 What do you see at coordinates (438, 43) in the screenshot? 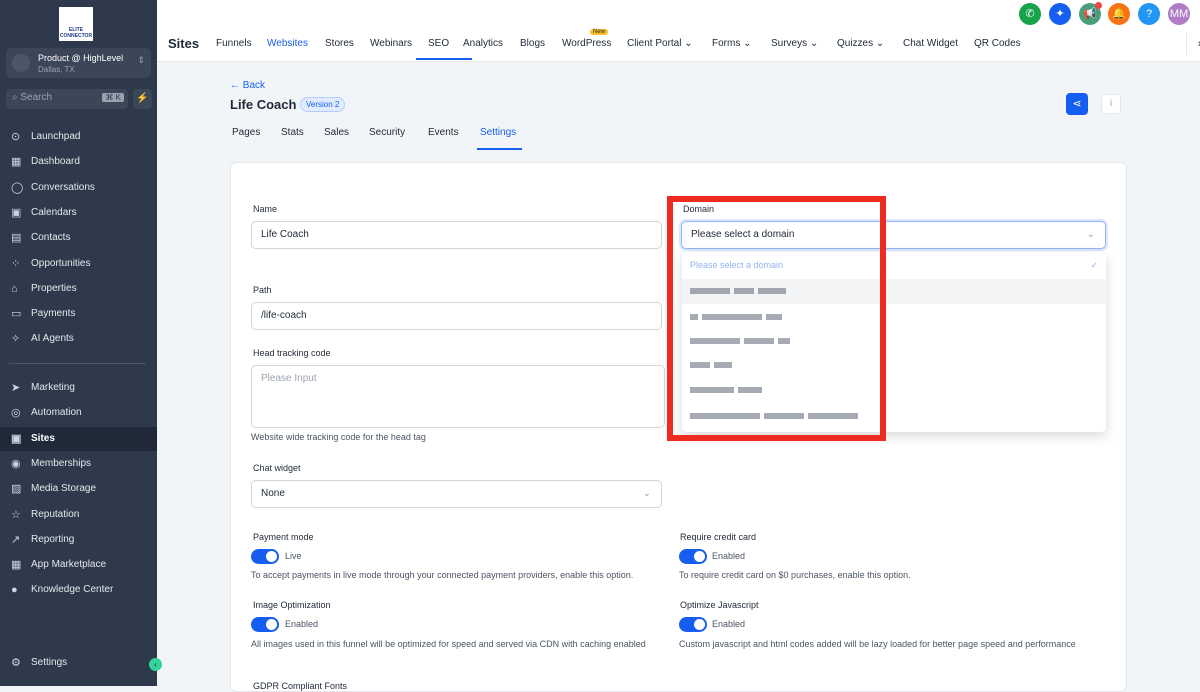
I see `top-nav-tab: SEO` at bounding box center [438, 43].